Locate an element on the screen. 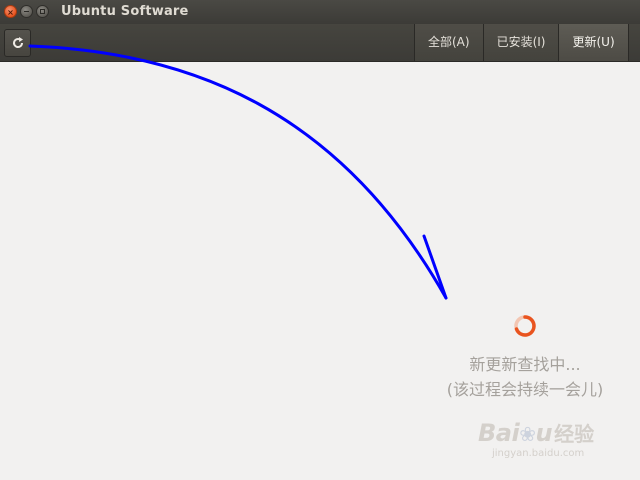  maximize-icon is located at coordinates (42, 11).